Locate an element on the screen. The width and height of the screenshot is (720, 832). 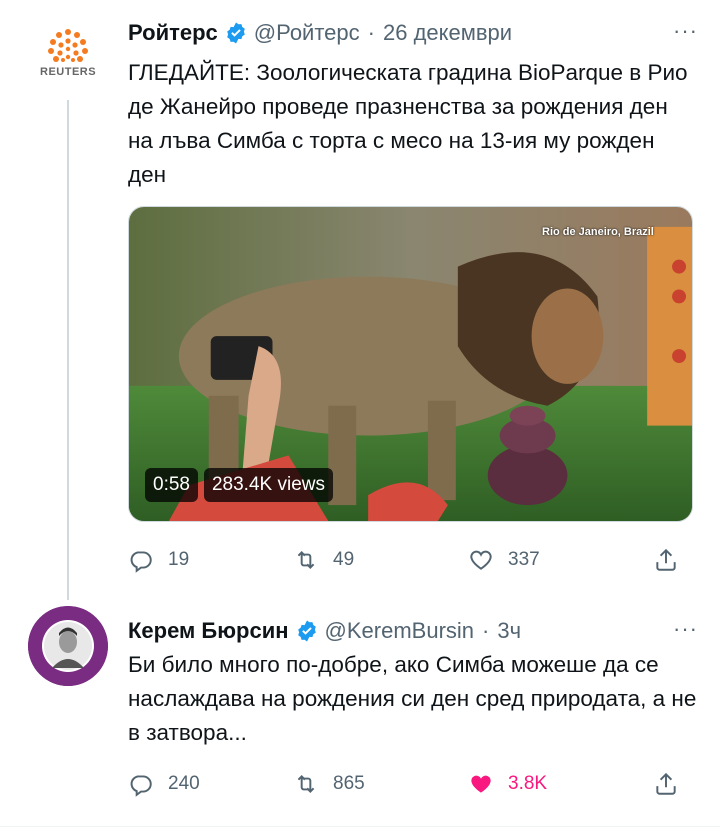
tweet2-header: Керем Бюрсин @KeremBursin · 3ч ··· is located at coordinates (413, 631).